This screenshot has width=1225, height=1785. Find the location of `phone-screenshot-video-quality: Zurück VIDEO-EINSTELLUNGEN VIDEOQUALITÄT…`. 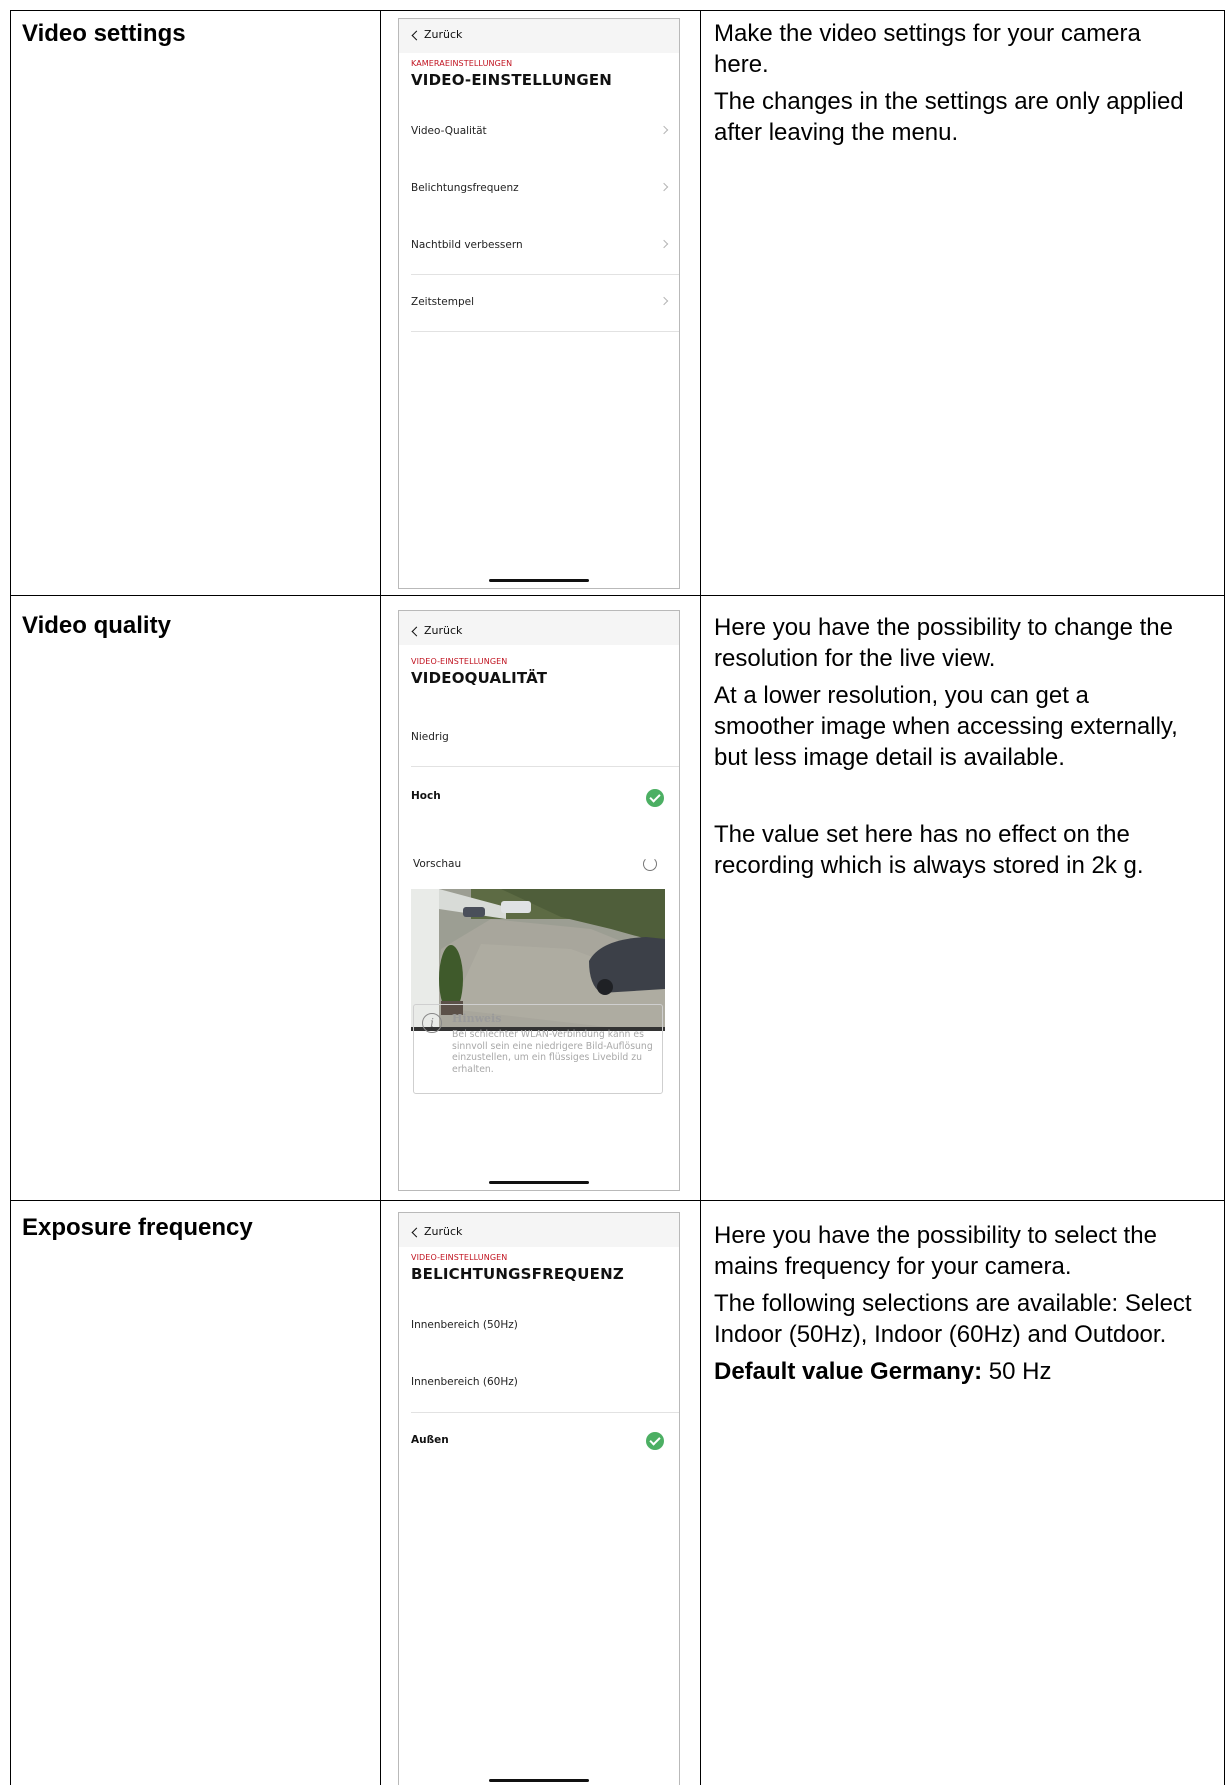

phone-screenshot-video-quality: Zurück VIDEO-EINSTELLUNGEN VIDEOQUALITÄT… is located at coordinates (539, 900).